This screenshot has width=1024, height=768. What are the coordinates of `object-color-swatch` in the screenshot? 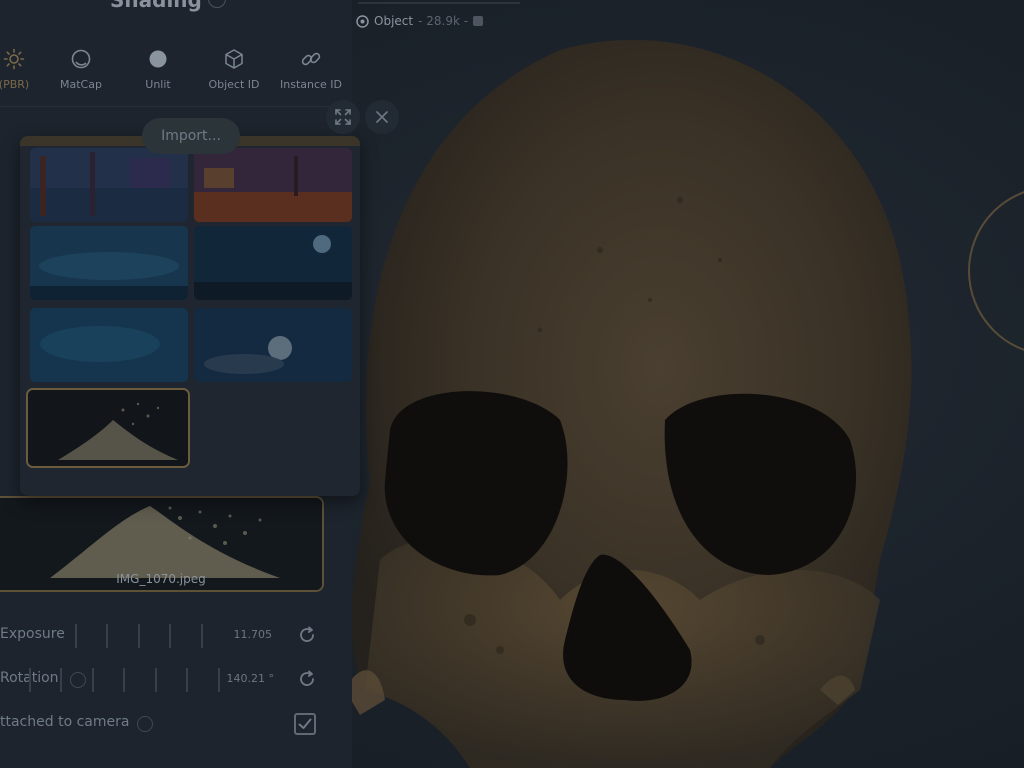 It's located at (478, 21).